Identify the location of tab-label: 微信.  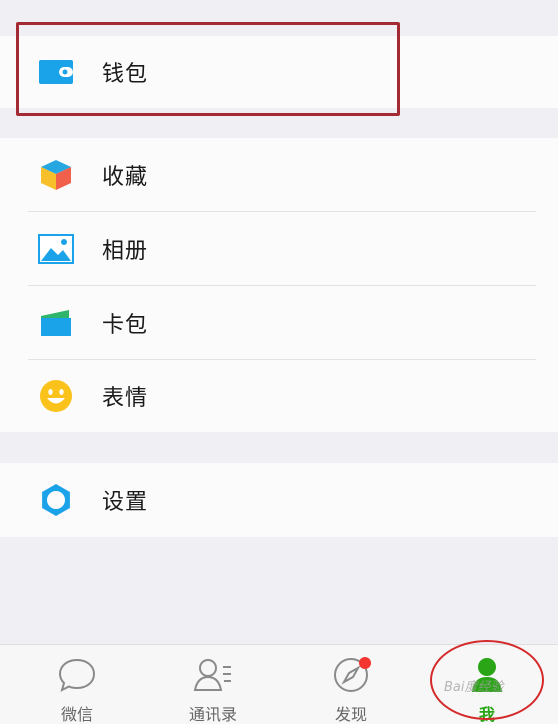
(76, 714).